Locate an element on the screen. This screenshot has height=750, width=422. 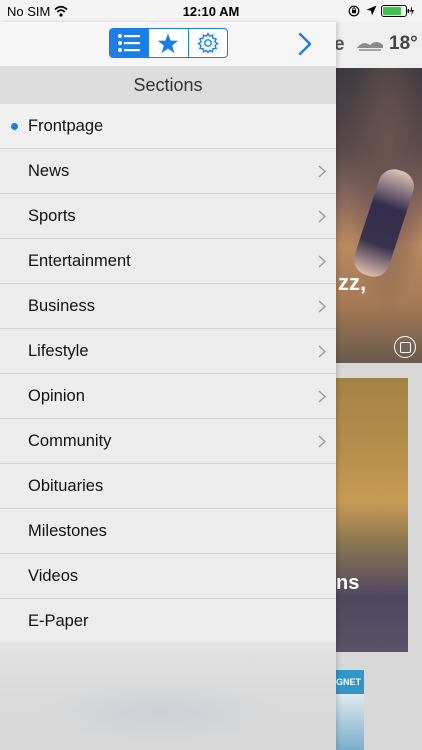
forward-button is located at coordinates (305, 44).